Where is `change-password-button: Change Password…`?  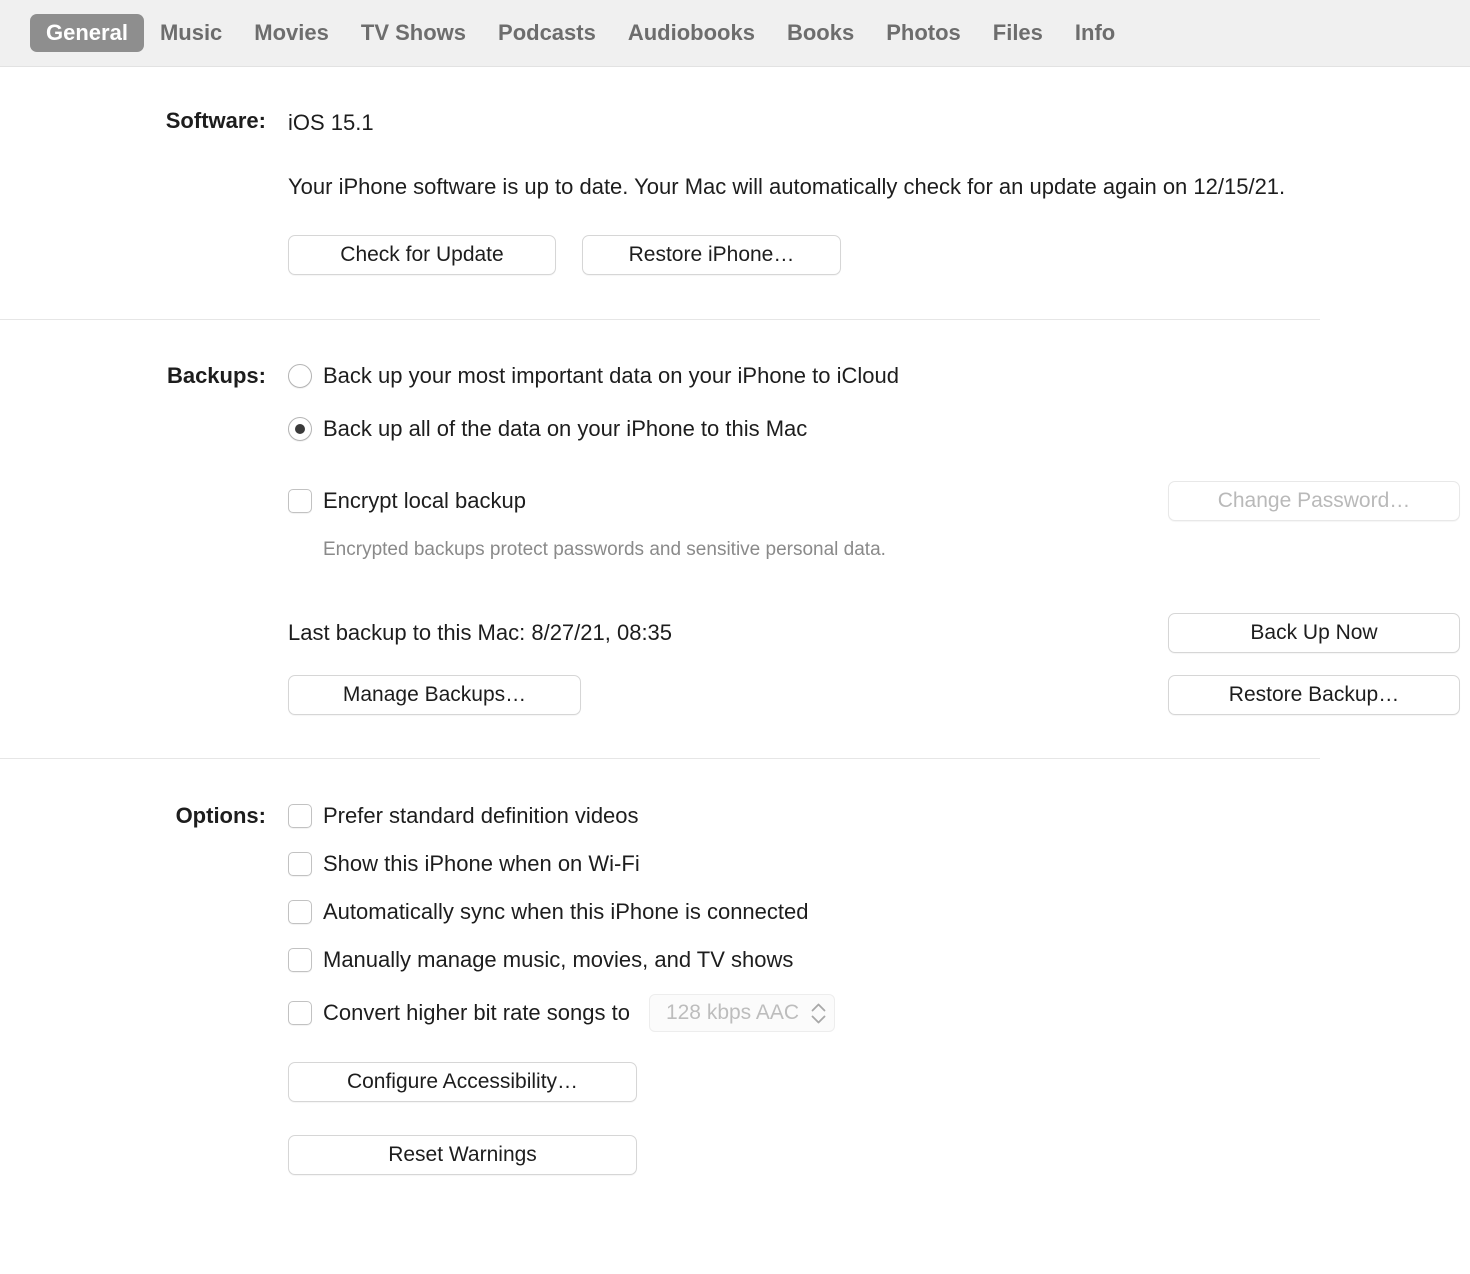 change-password-button: Change Password… is located at coordinates (1314, 501).